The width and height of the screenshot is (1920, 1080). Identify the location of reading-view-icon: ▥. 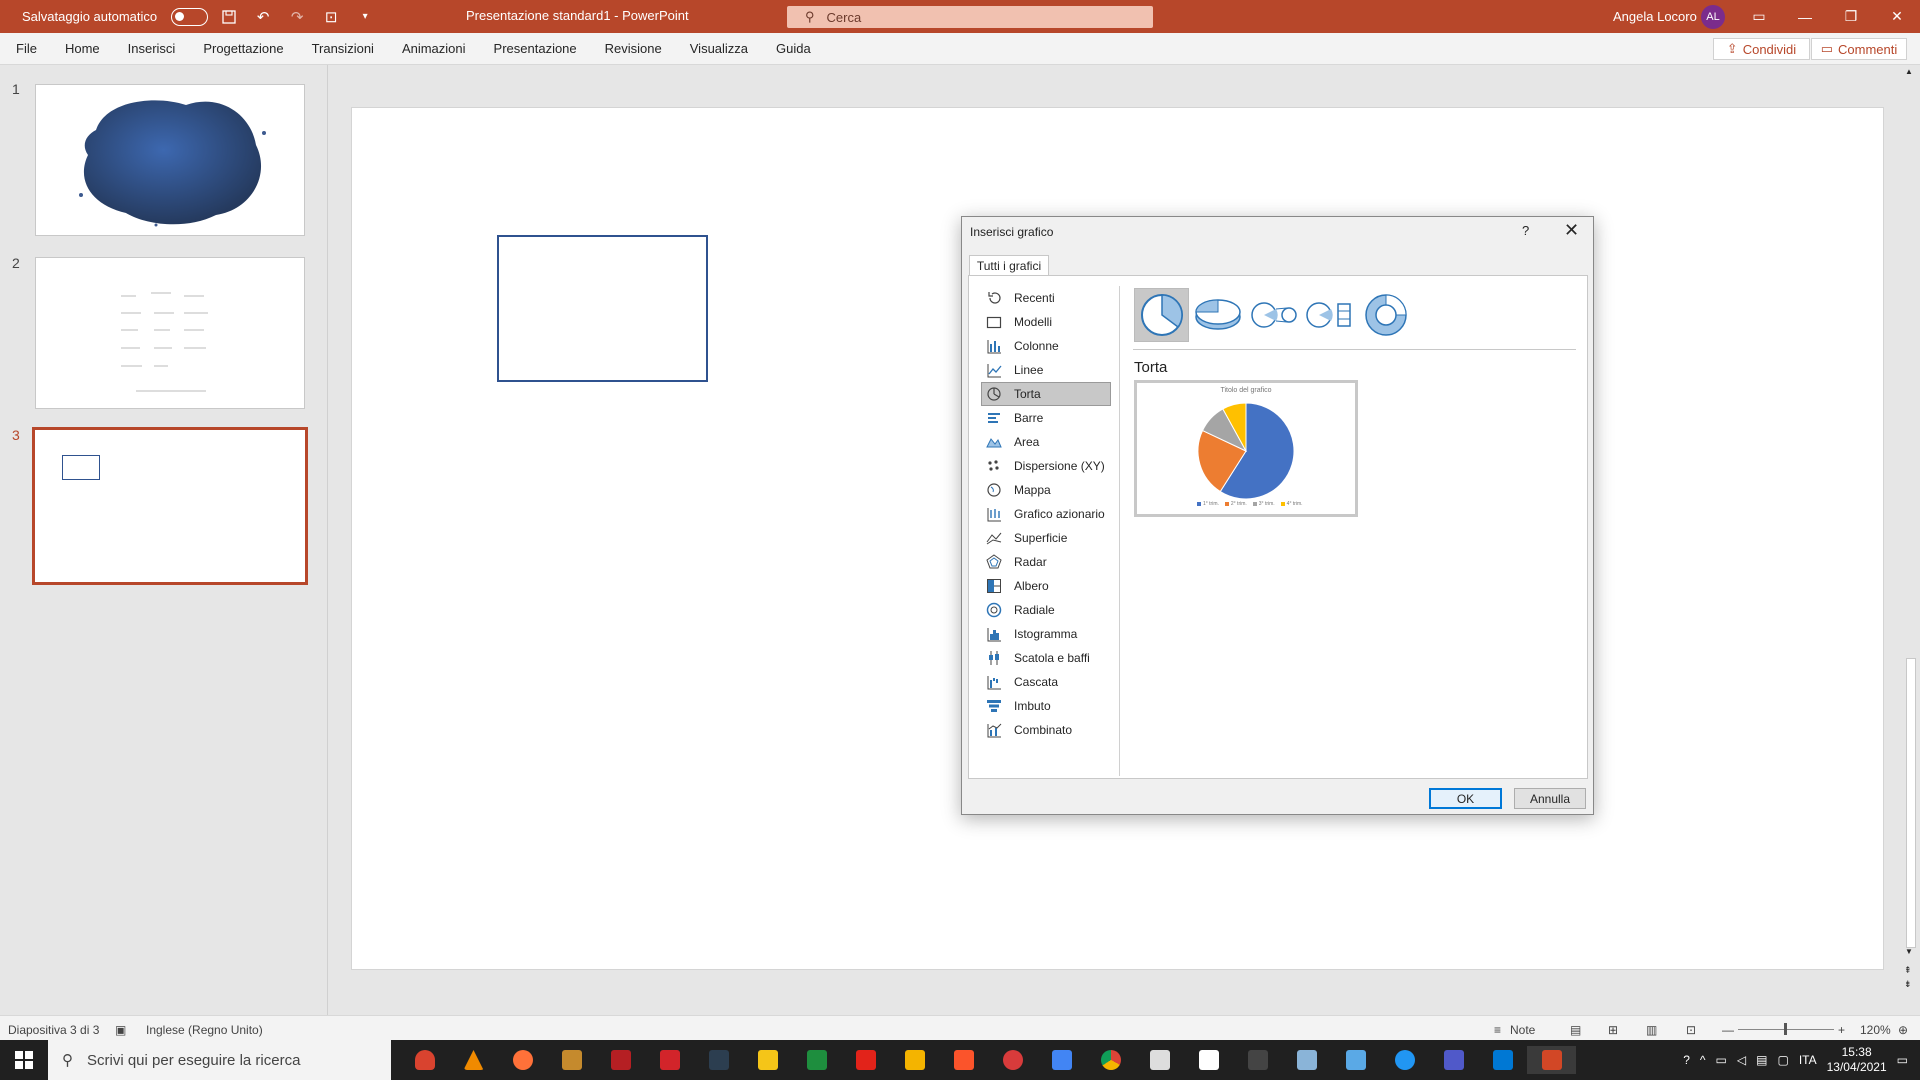
(1651, 1030).